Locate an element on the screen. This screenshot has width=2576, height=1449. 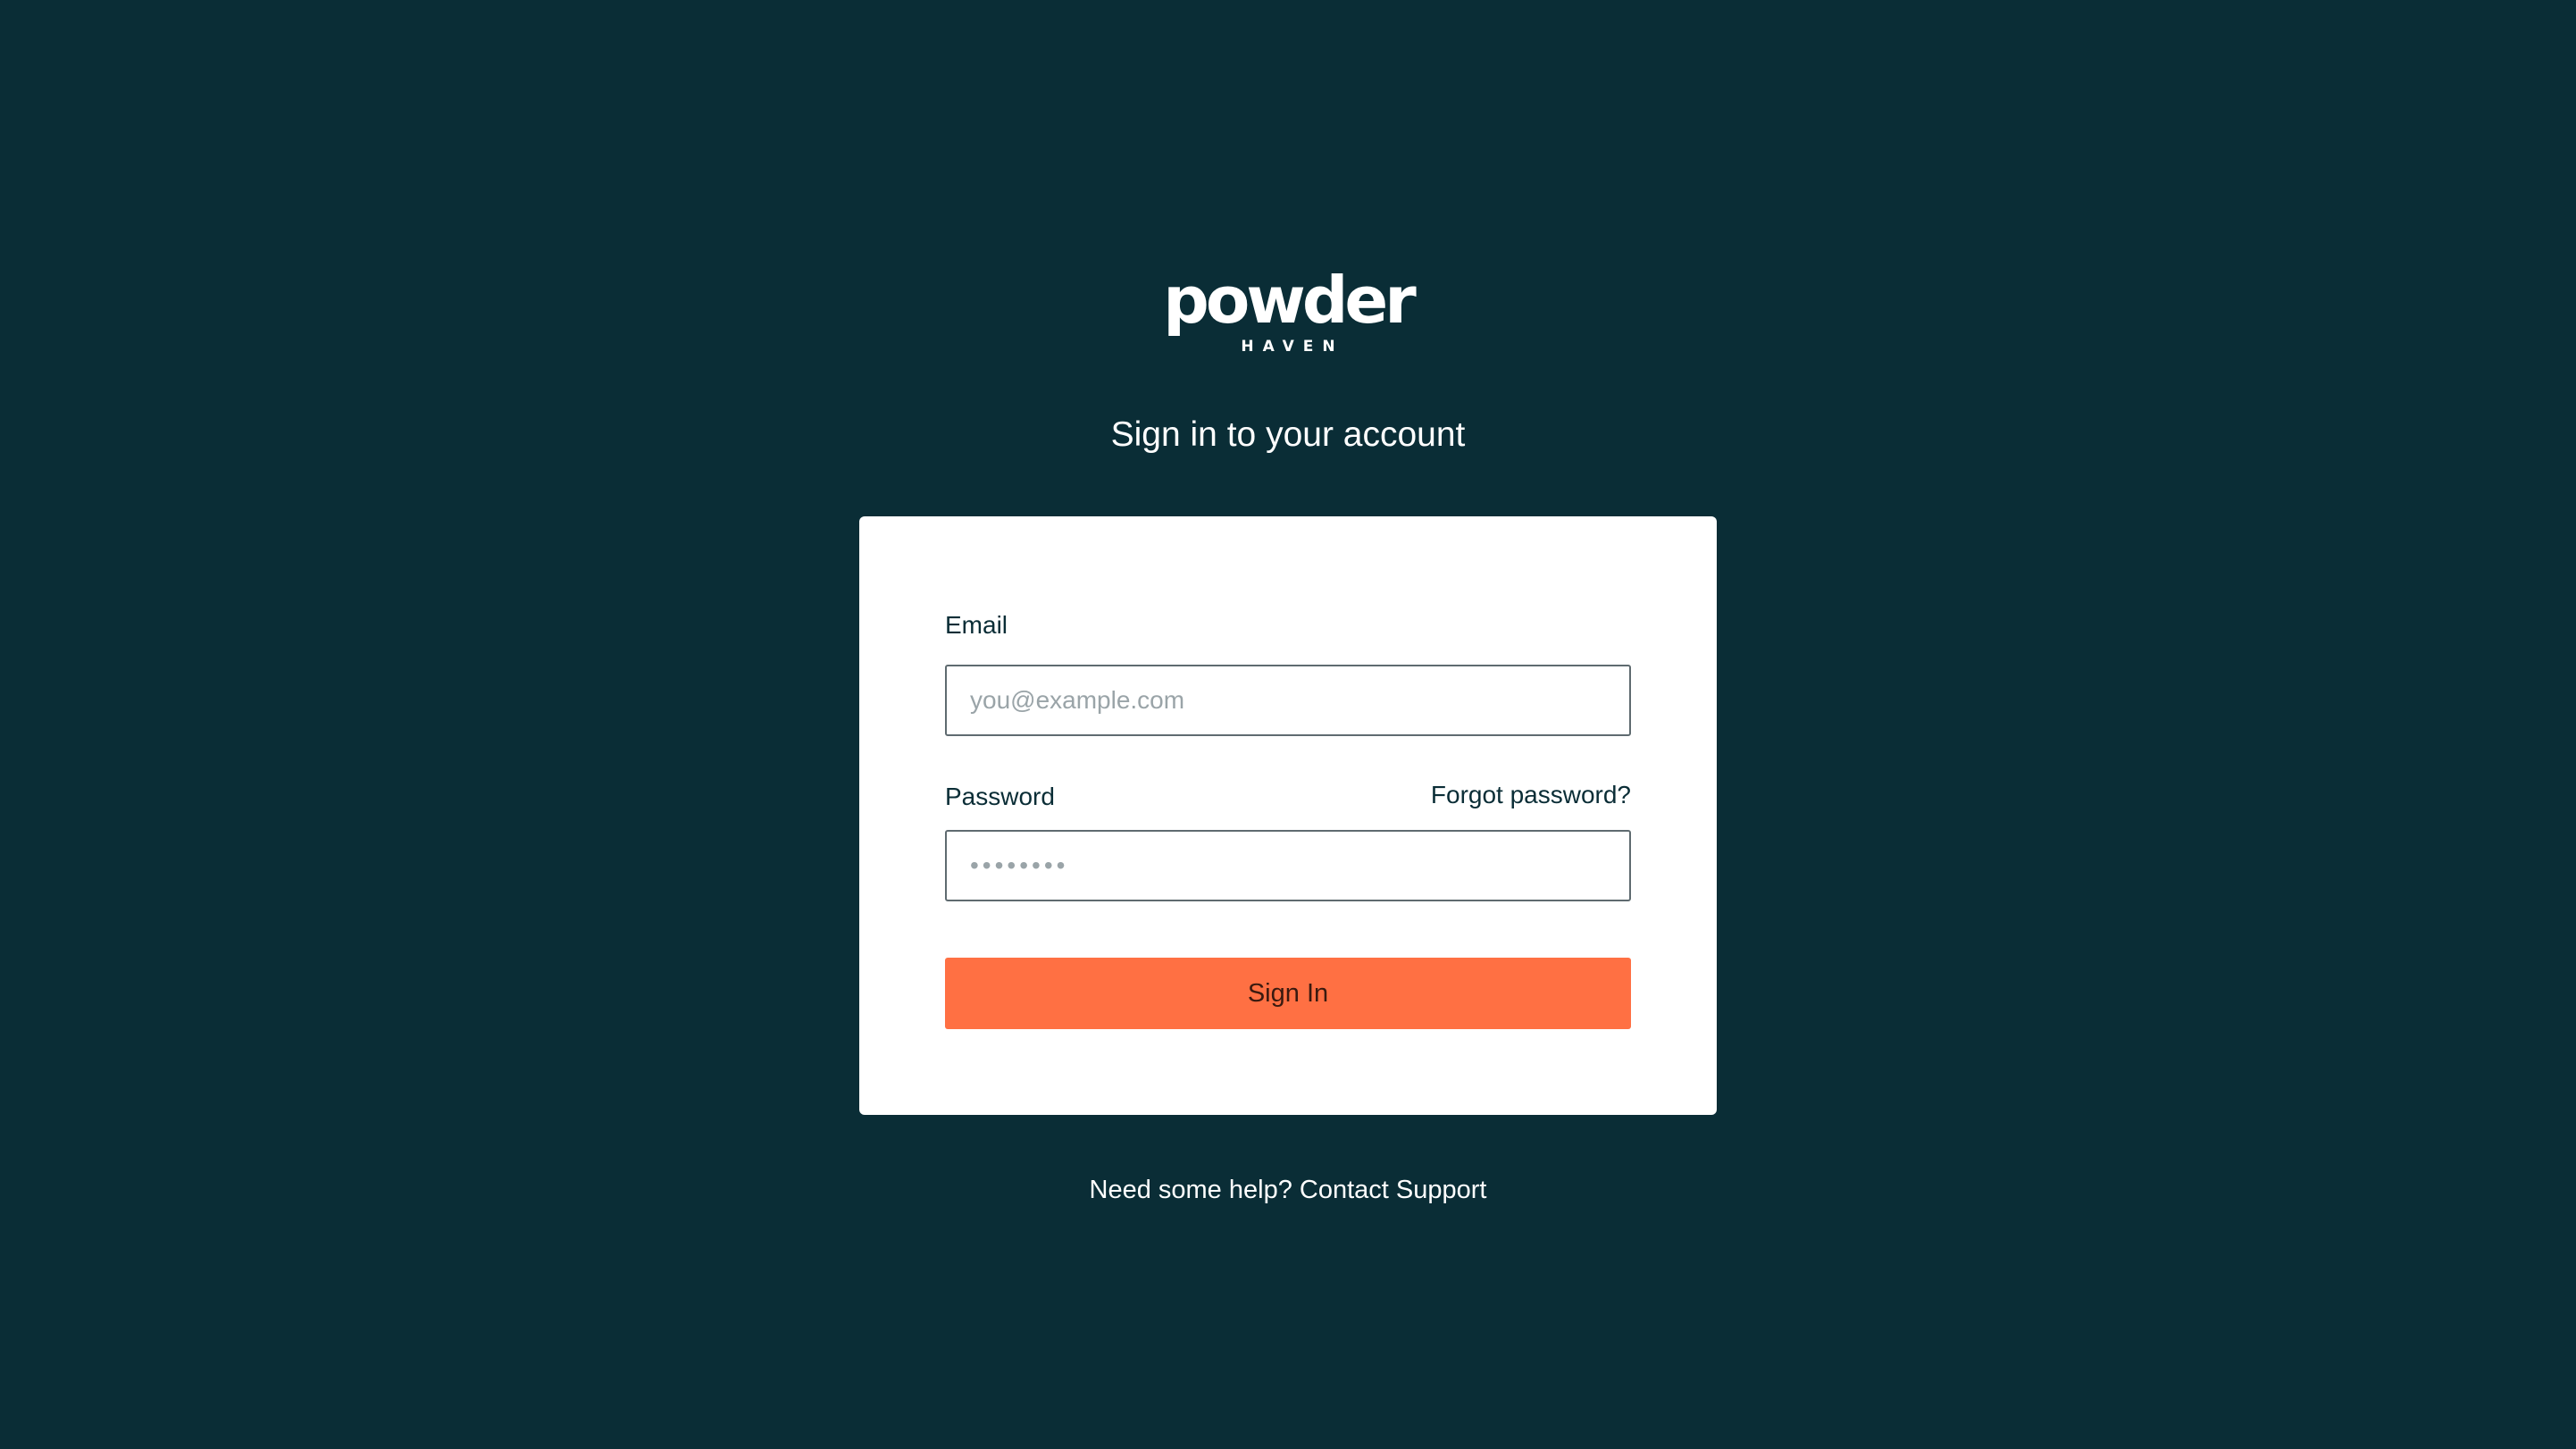
powder-haven-logo: powder HAVEN is located at coordinates (1289, 312).